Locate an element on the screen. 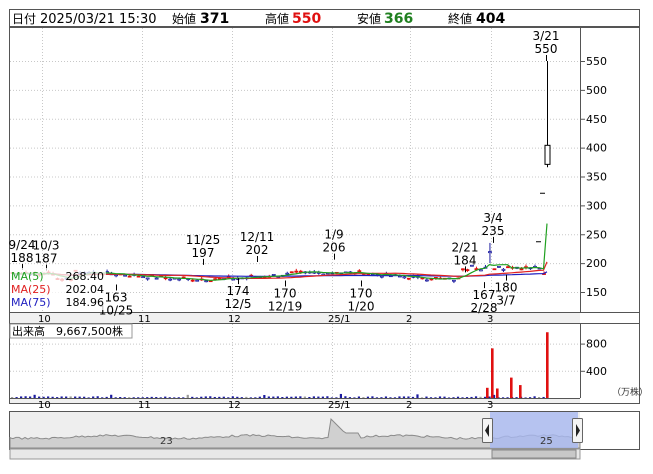  price-y-tick-label: 150 is located at coordinates (596, 292).